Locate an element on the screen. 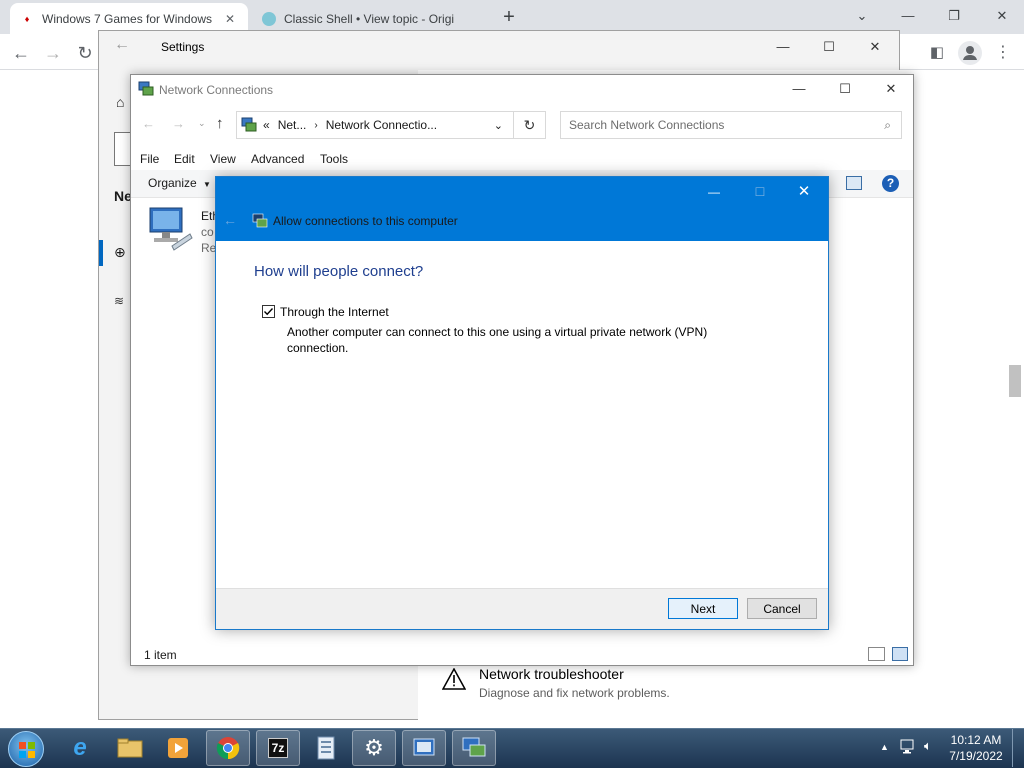 Image resolution: width=1024 pixels, height=768 pixels. details-view-icon is located at coordinates (876, 654).